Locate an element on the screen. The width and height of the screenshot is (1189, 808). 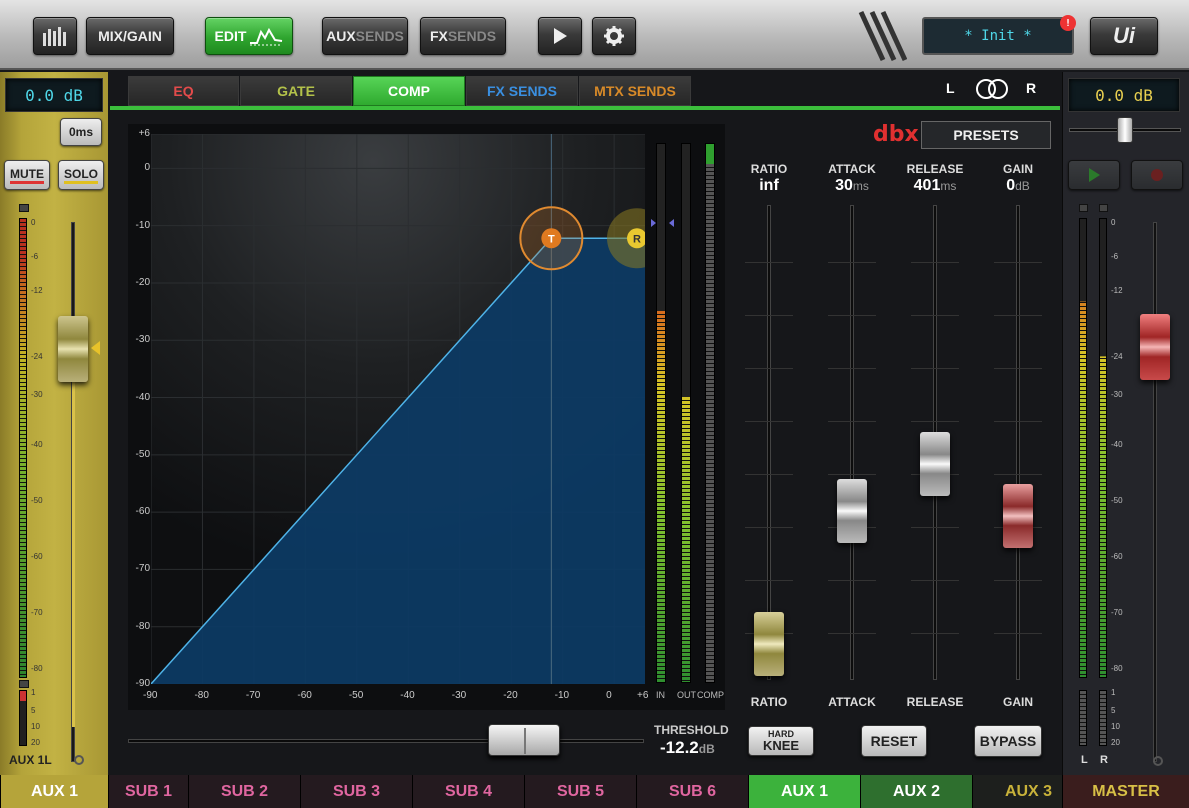
out-meter-label: OUT is located at coordinates (686, 695).